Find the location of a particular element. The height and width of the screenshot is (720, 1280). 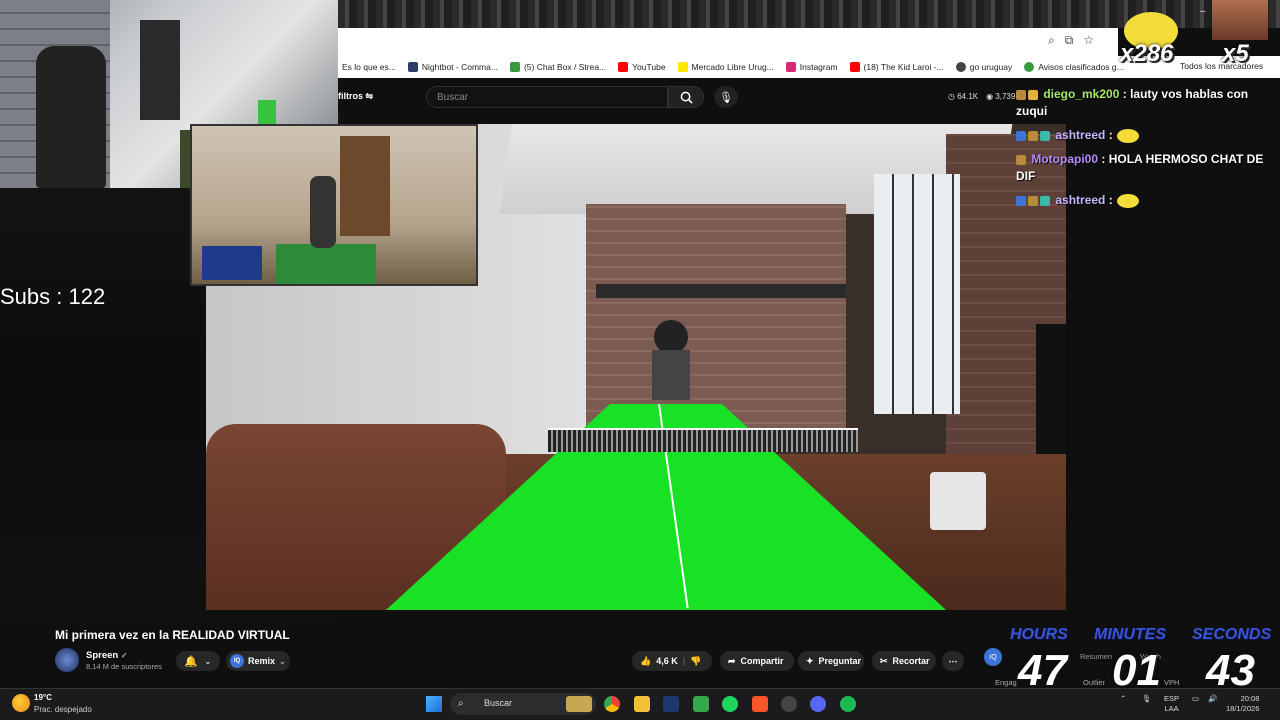

tab-outlier: Outlier is located at coordinates (1094, 682).